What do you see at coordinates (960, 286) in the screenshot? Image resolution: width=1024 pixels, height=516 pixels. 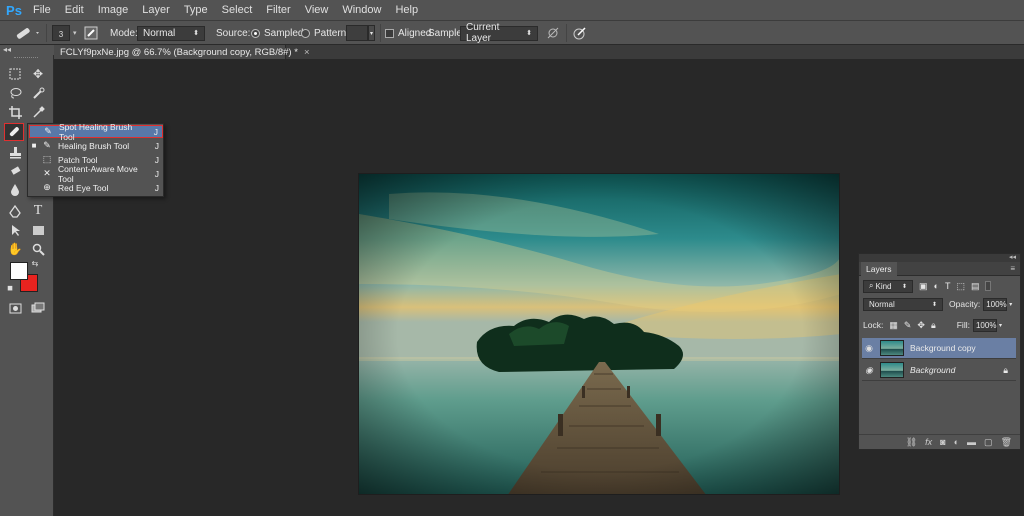 I see `filter-shape-icon: ⬚` at bounding box center [960, 286].